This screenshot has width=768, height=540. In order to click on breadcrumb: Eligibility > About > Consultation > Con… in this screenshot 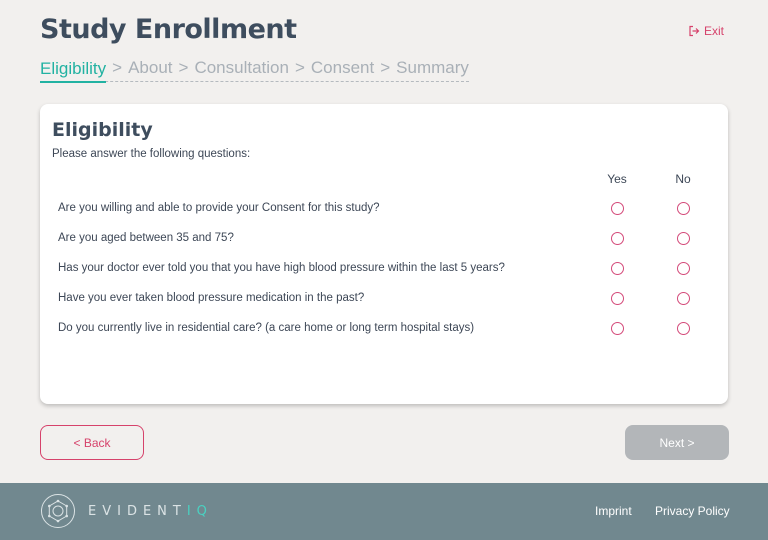, I will do `click(254, 70)`.